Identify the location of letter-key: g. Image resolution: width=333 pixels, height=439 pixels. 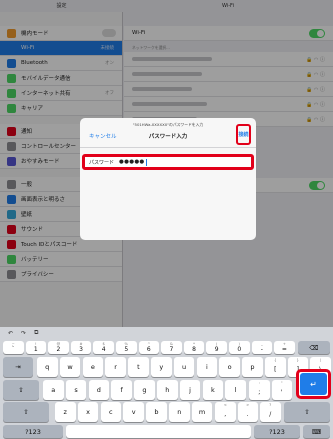
(144, 390).